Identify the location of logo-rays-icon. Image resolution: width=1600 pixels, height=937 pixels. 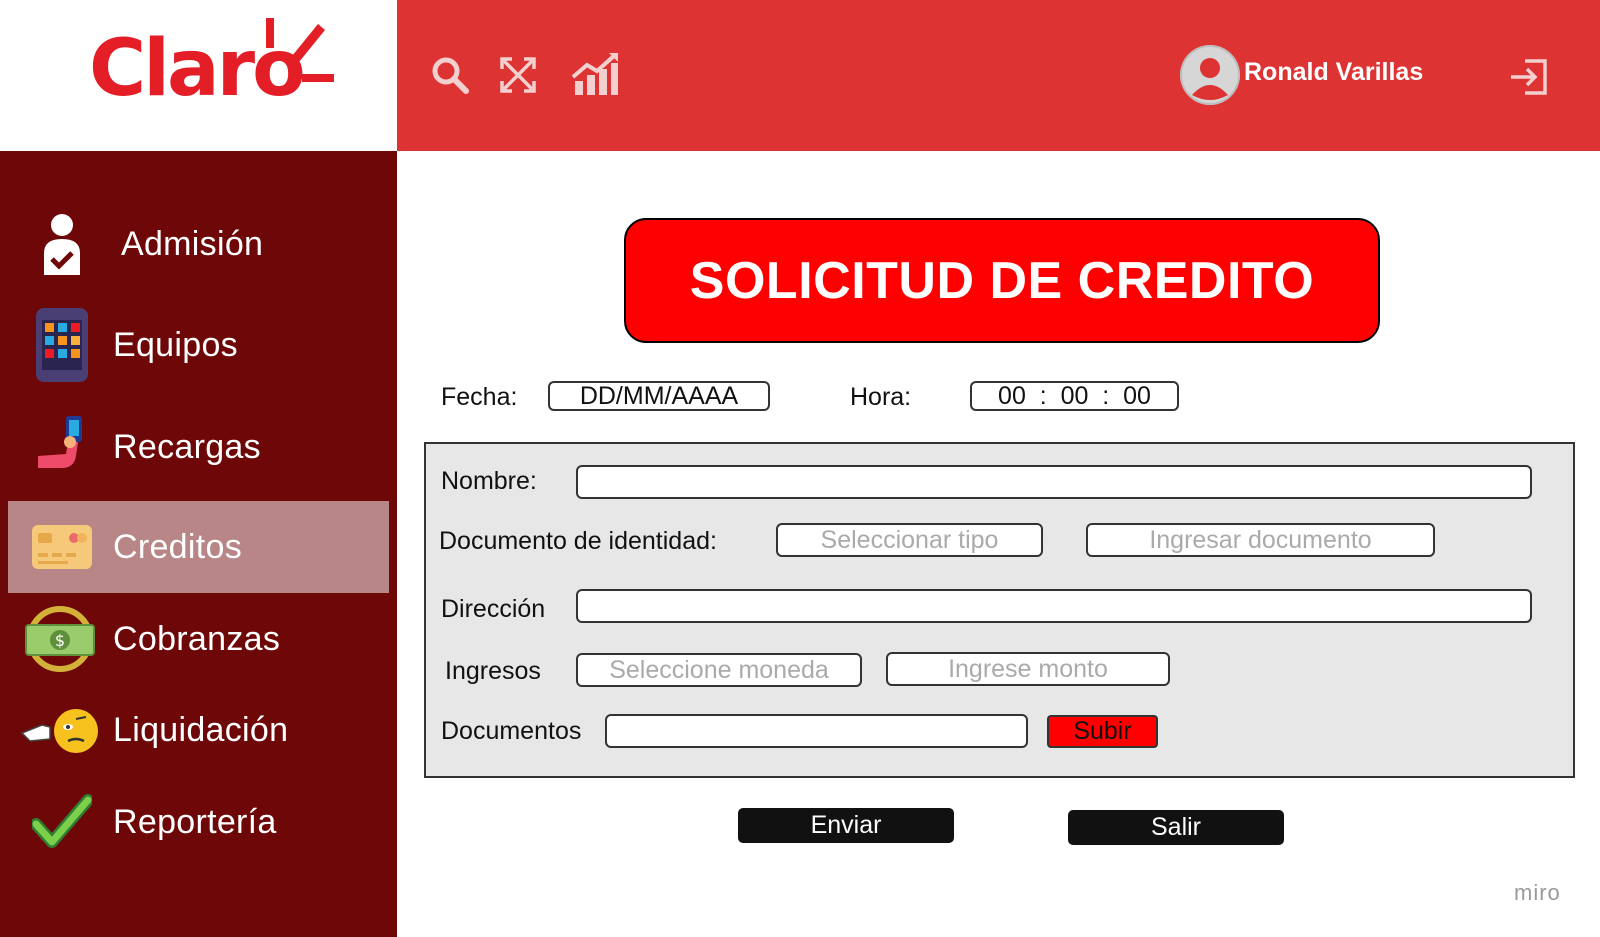
(300, 50).